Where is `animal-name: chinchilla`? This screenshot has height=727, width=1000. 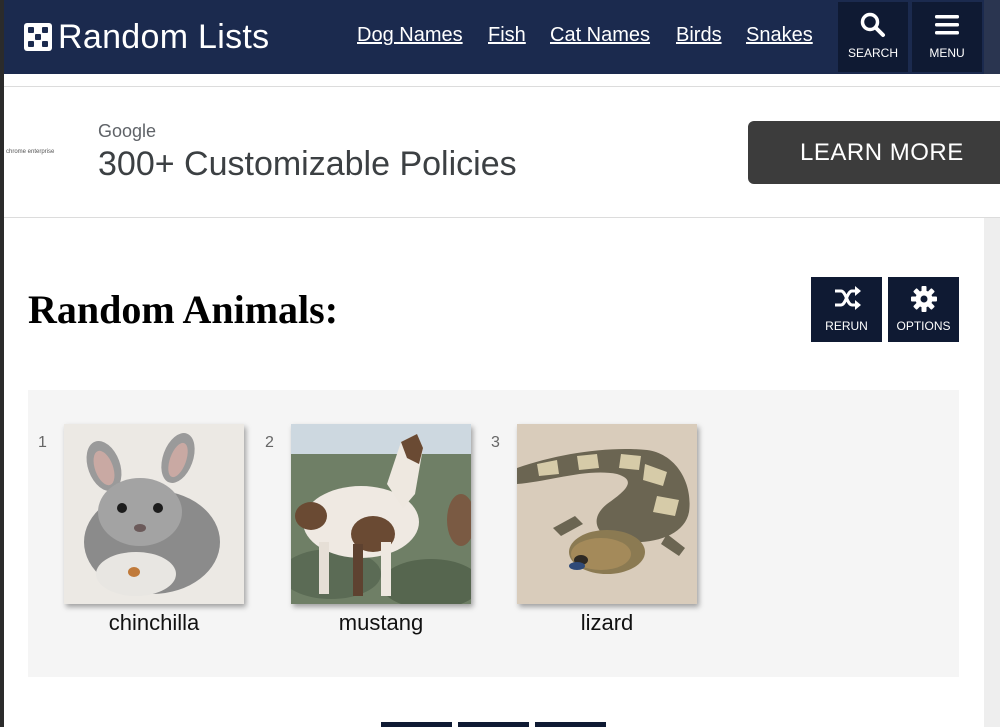 animal-name: chinchilla is located at coordinates (154, 622).